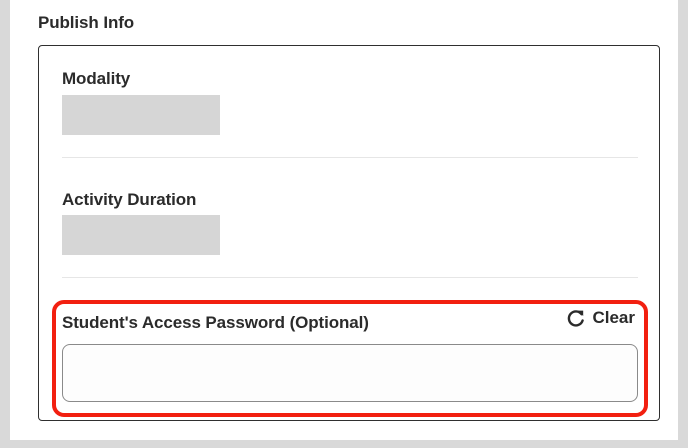 The height and width of the screenshot is (448, 688). What do you see at coordinates (141, 115) in the screenshot?
I see `modality-value` at bounding box center [141, 115].